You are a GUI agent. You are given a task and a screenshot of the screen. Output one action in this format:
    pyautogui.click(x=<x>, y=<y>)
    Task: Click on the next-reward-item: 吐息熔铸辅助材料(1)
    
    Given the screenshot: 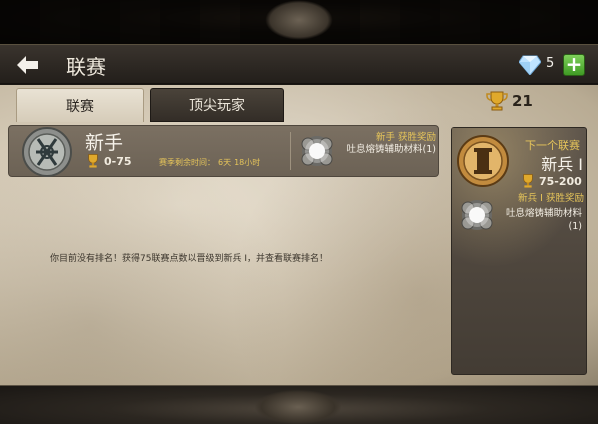 What is the action you would take?
    pyautogui.click(x=543, y=220)
    